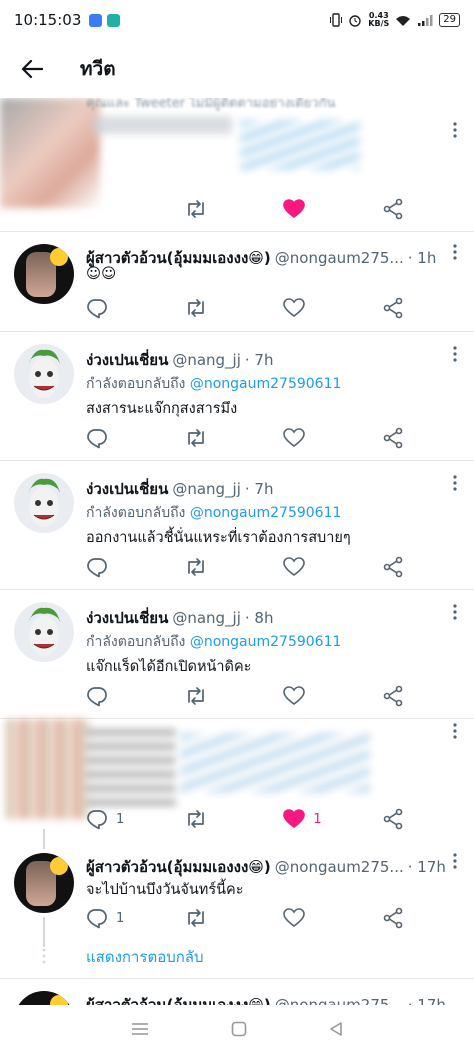  Describe the element at coordinates (96, 20) in the screenshot. I see `app-notification-icon` at that location.